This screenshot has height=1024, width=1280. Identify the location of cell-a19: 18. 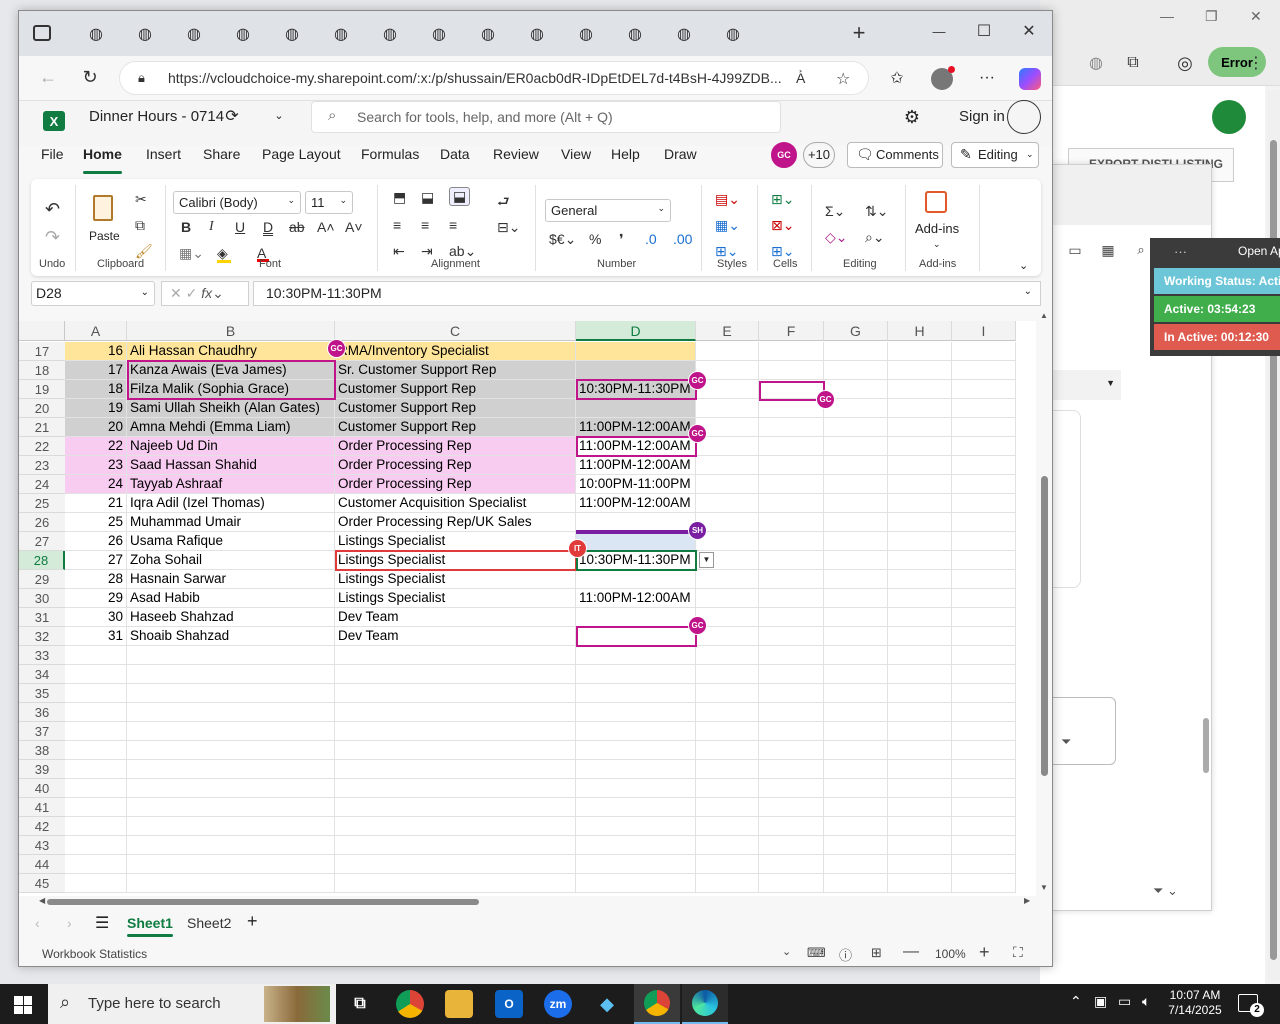
(96, 389).